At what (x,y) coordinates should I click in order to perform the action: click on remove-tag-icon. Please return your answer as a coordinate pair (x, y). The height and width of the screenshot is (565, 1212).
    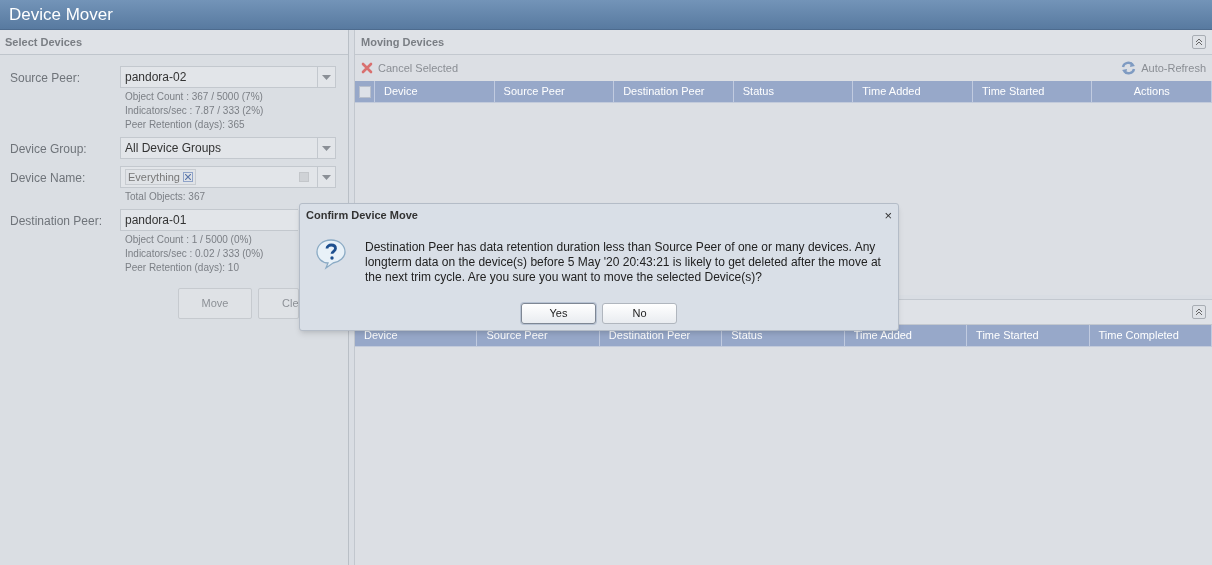
    Looking at the image, I should click on (188, 177).